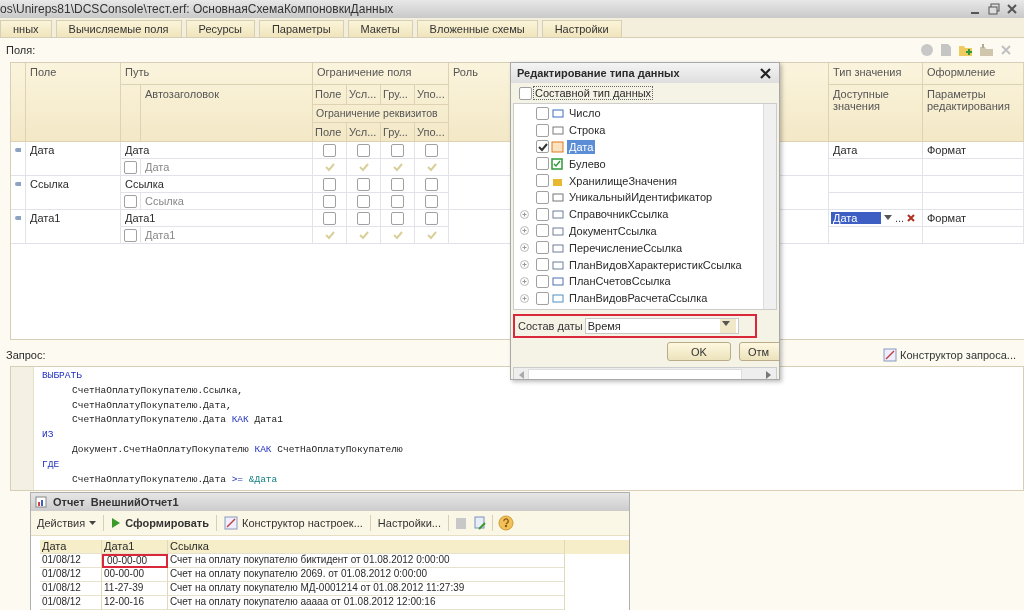 This screenshot has height=610, width=1024. Describe the element at coordinates (619, 214) in the screenshot. I see `type-item: СправочникСсылка` at that location.